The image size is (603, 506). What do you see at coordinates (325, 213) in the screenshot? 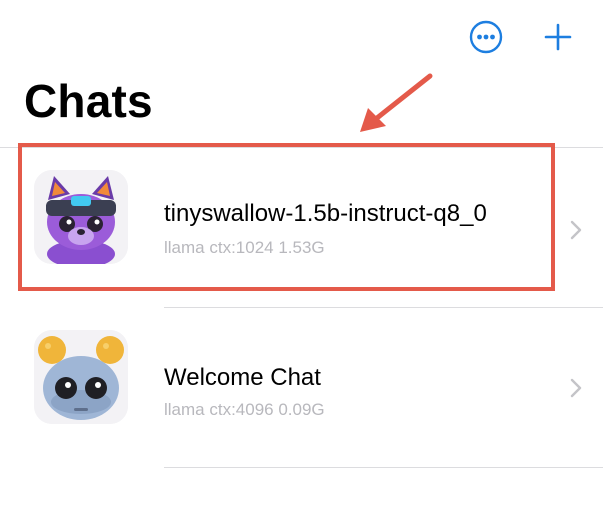
I see `chat-name: tinyswallow-1.5b-instruct-q8_0` at bounding box center [325, 213].